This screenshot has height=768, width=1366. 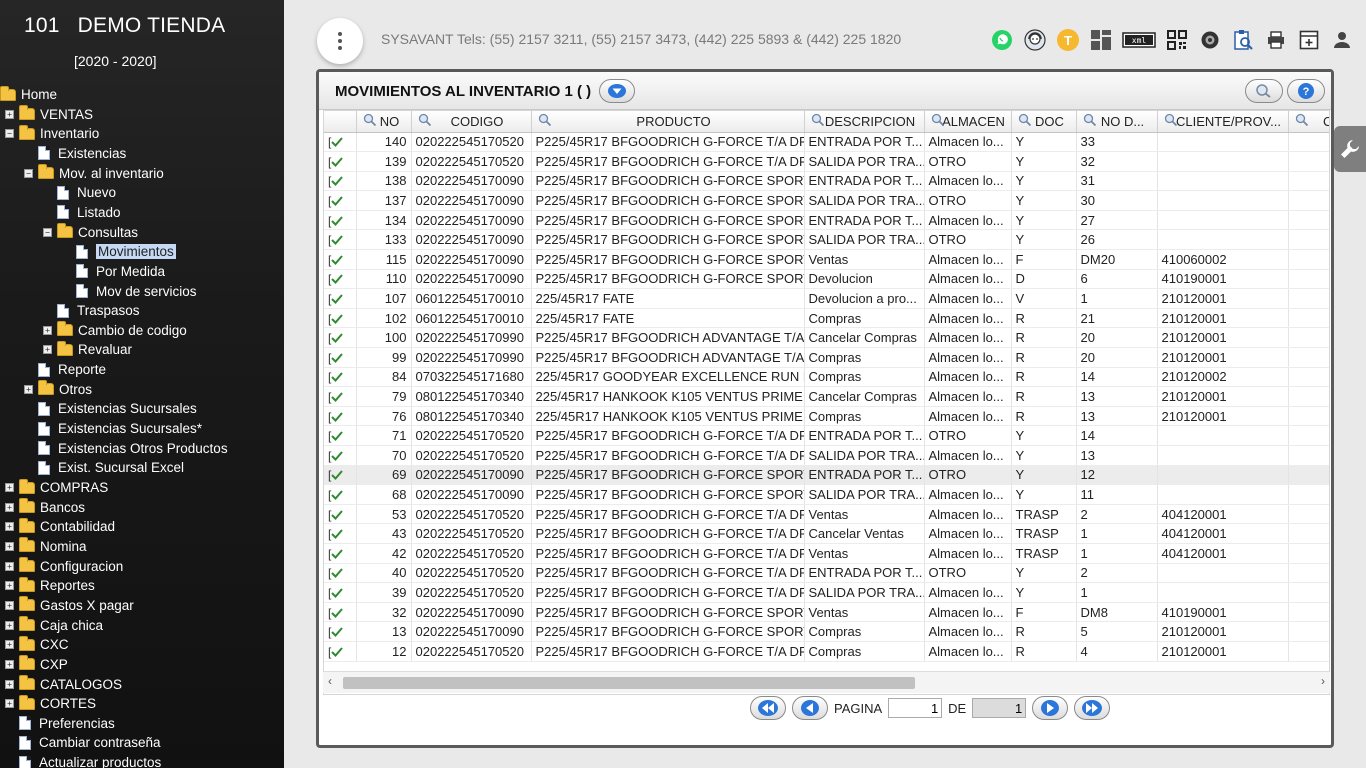 I want to click on tire-icon, so click(x=1210, y=40).